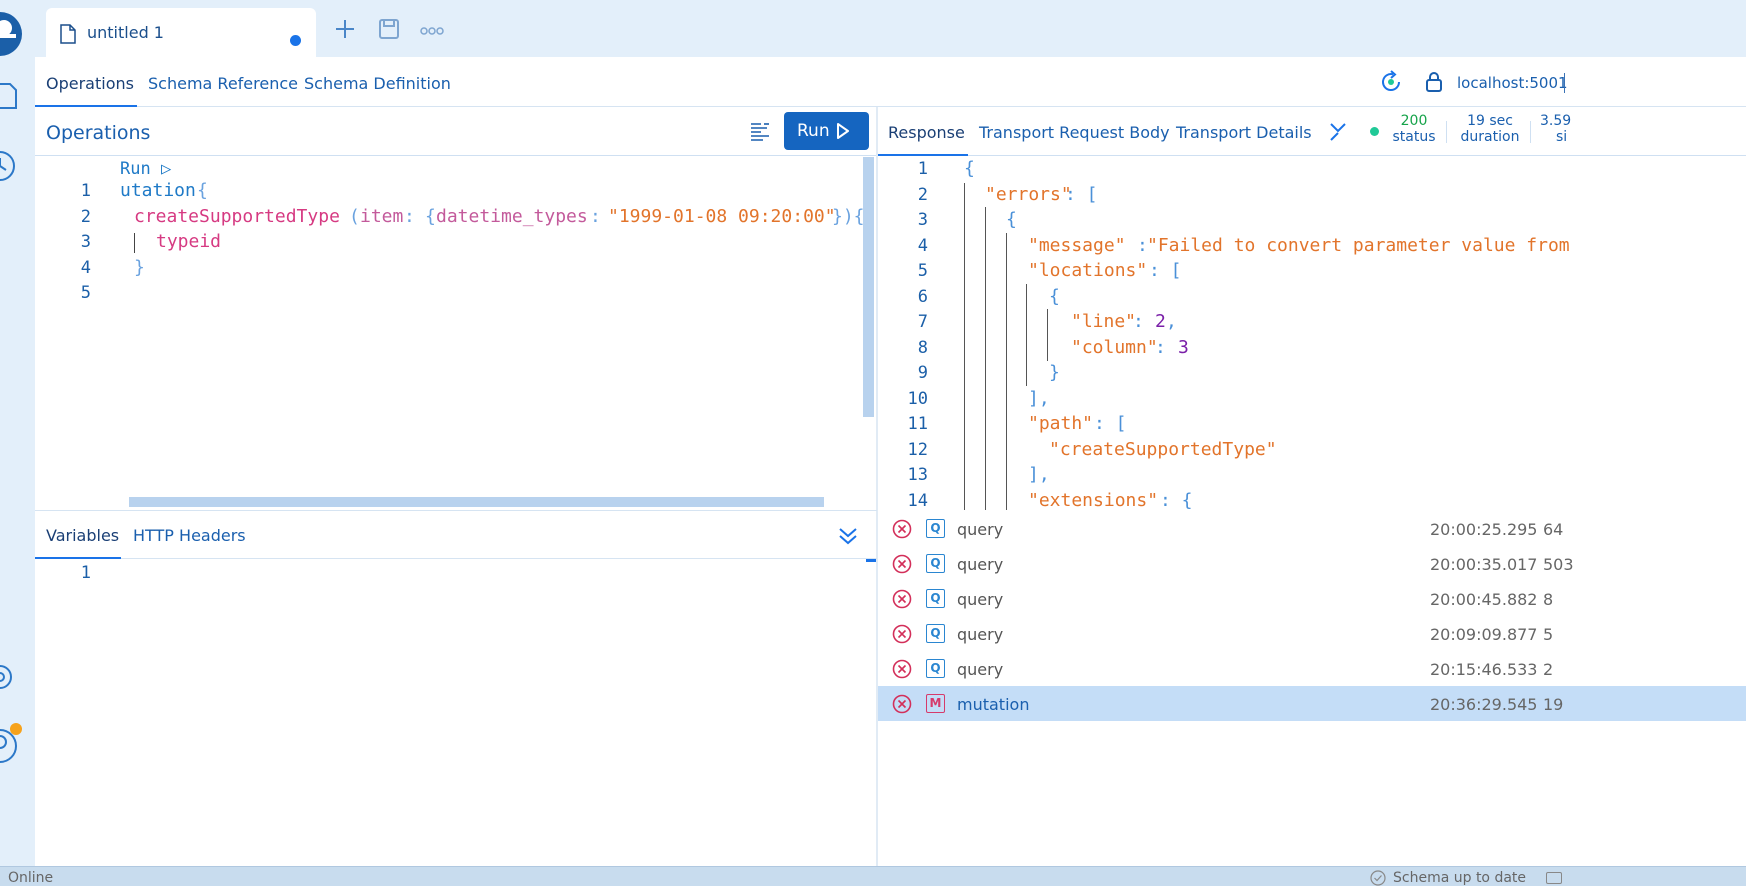 This screenshot has width=1746, height=886. What do you see at coordinates (1312, 528) in the screenshot?
I see `history-row: Qquery 20:00:25.295 64` at bounding box center [1312, 528].